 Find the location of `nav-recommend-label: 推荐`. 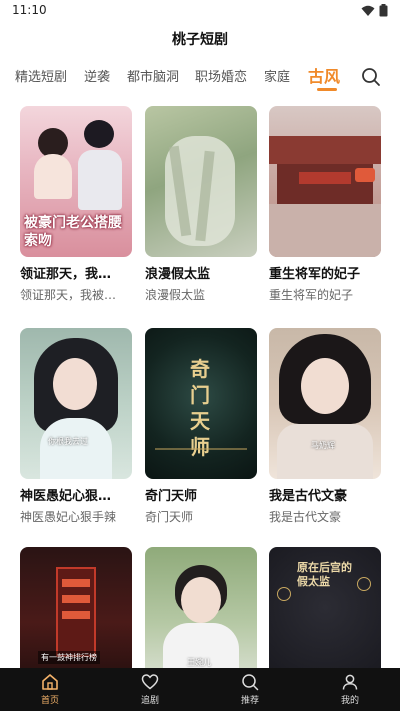

nav-recommend-label: 推荐 is located at coordinates (249, 701).